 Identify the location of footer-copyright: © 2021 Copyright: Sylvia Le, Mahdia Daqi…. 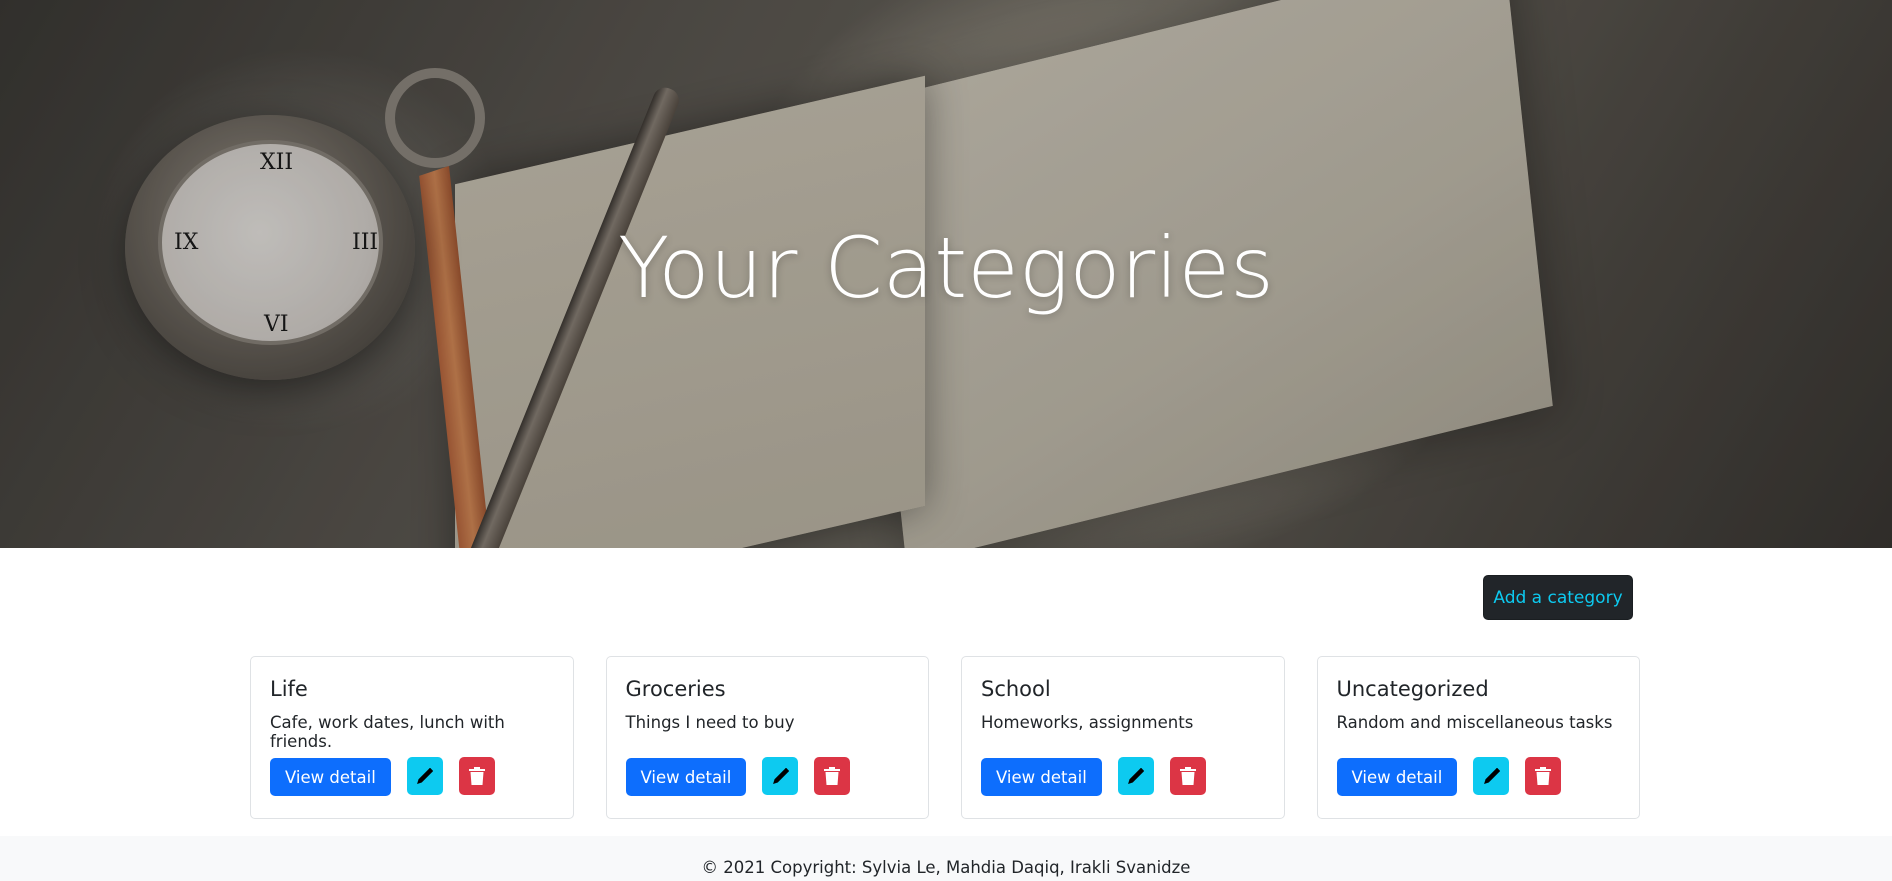
(946, 867).